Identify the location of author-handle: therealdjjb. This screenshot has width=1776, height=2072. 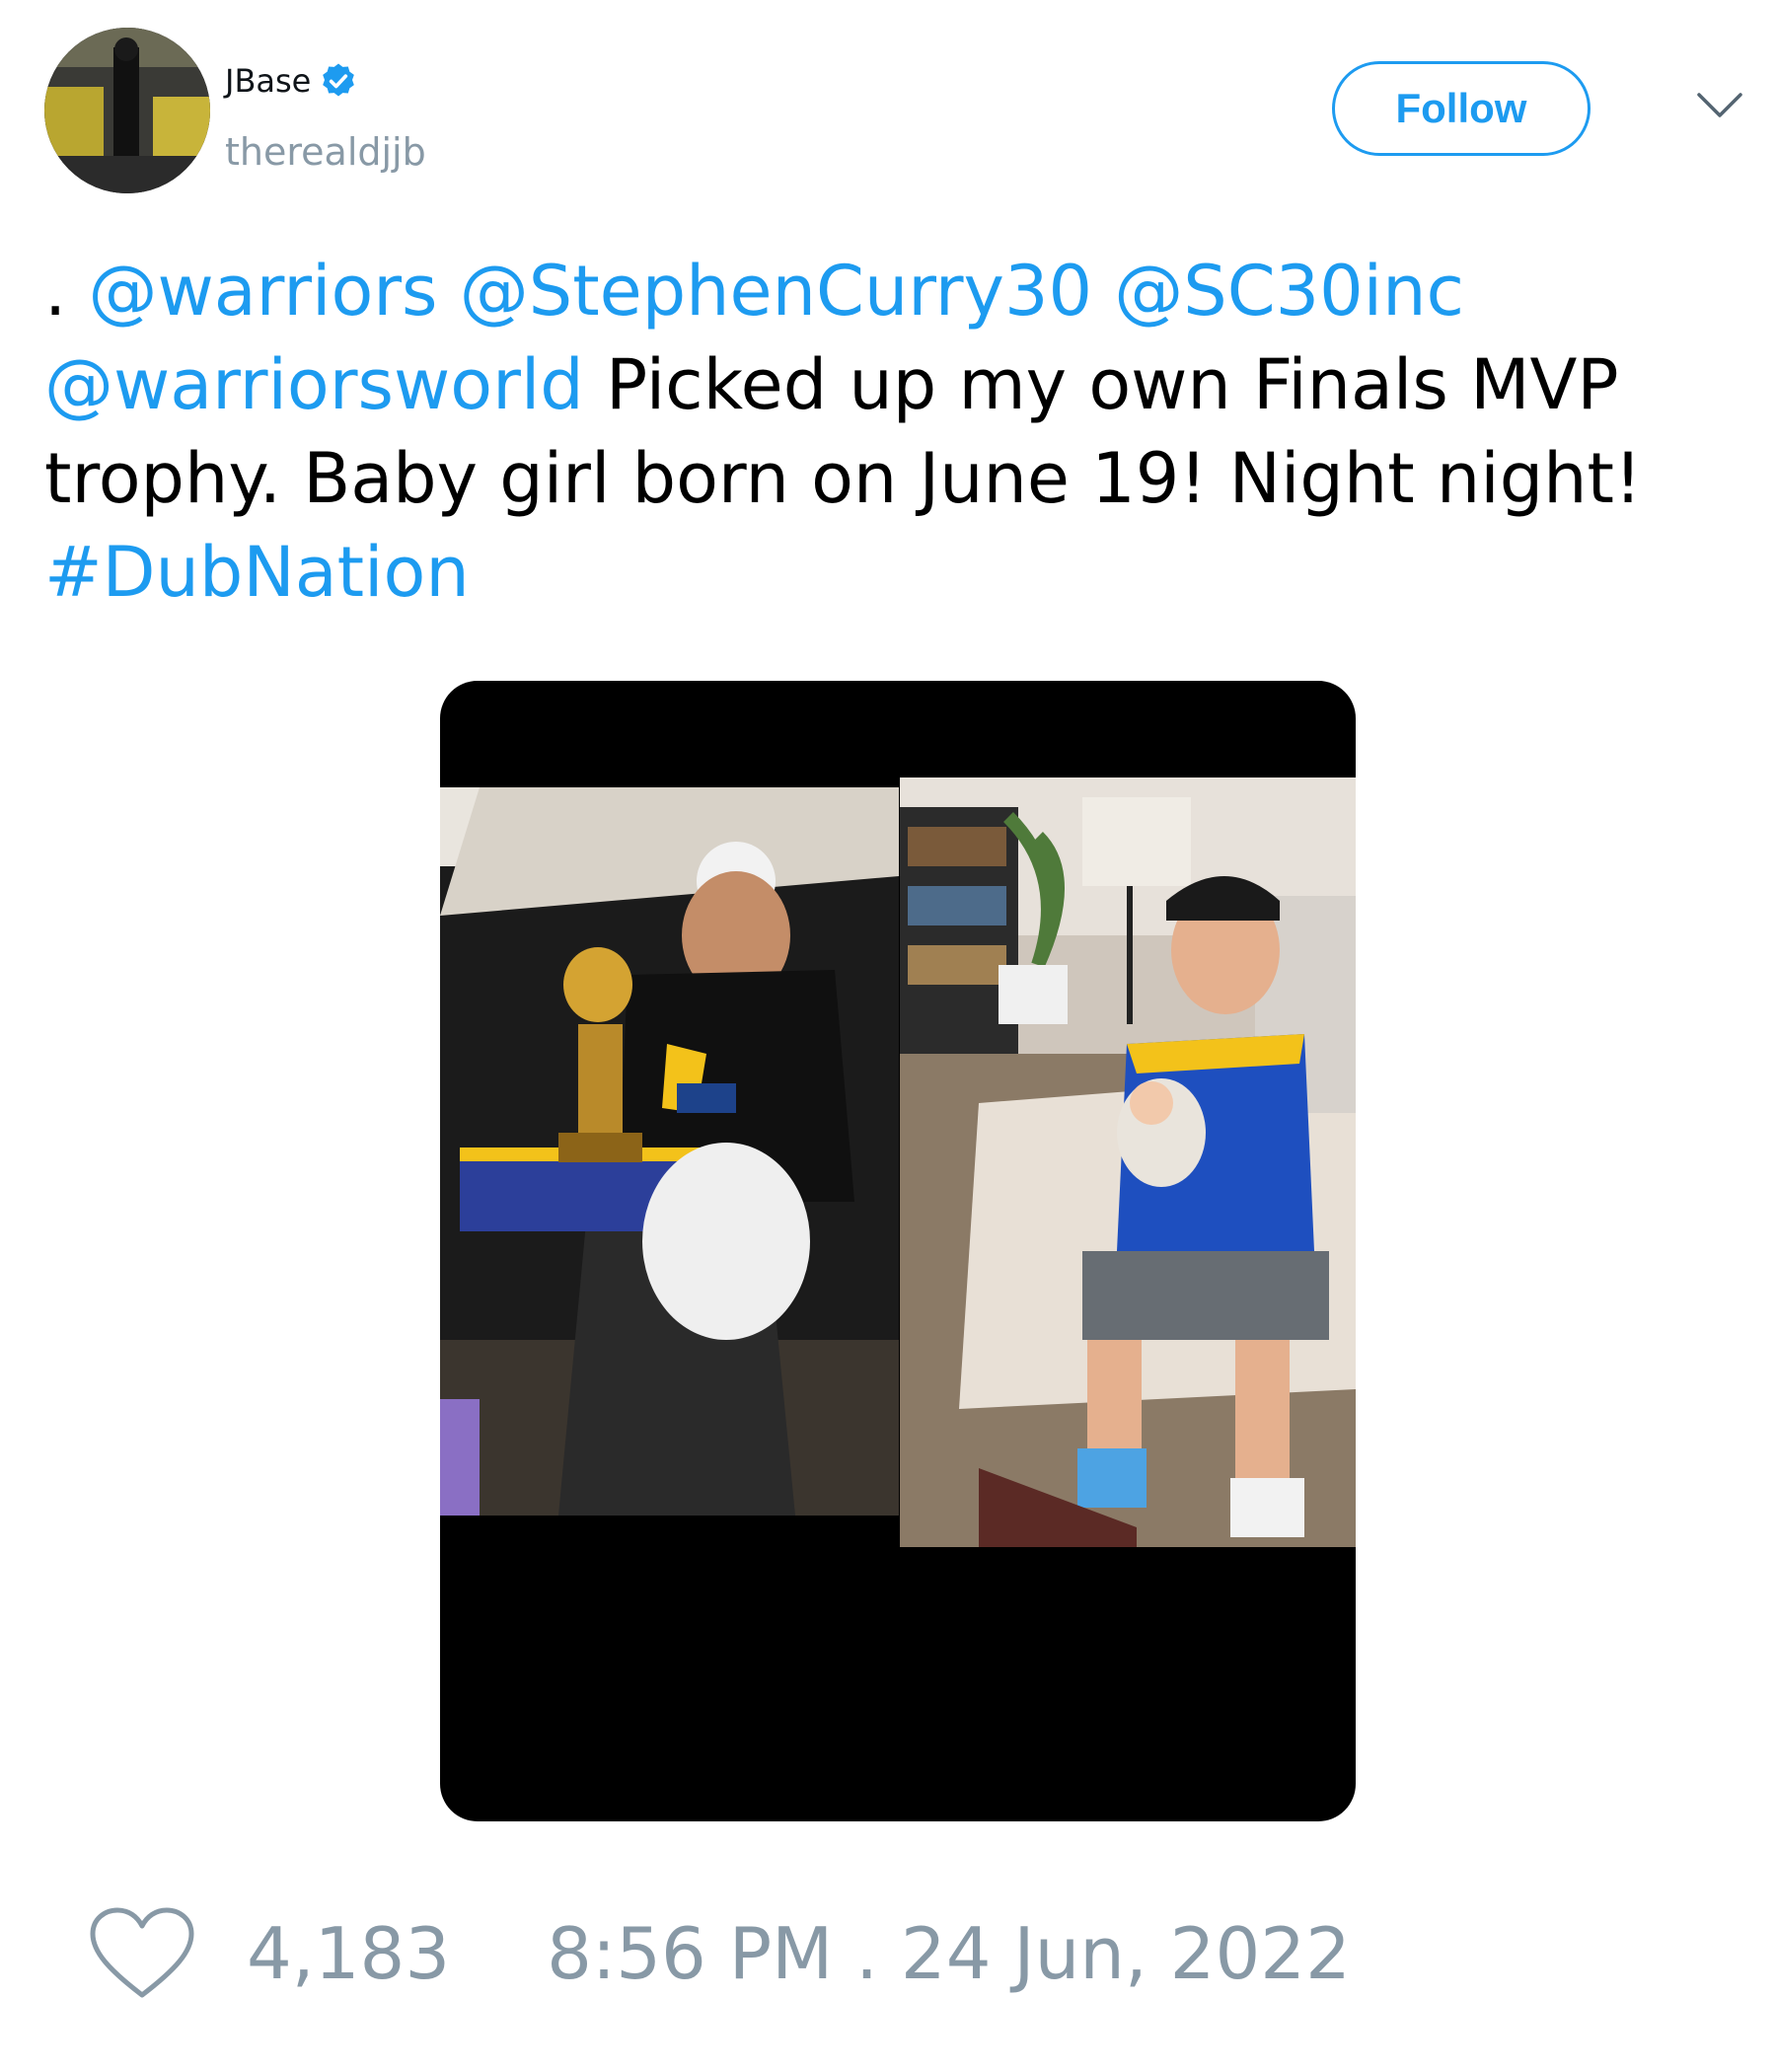
(326, 152).